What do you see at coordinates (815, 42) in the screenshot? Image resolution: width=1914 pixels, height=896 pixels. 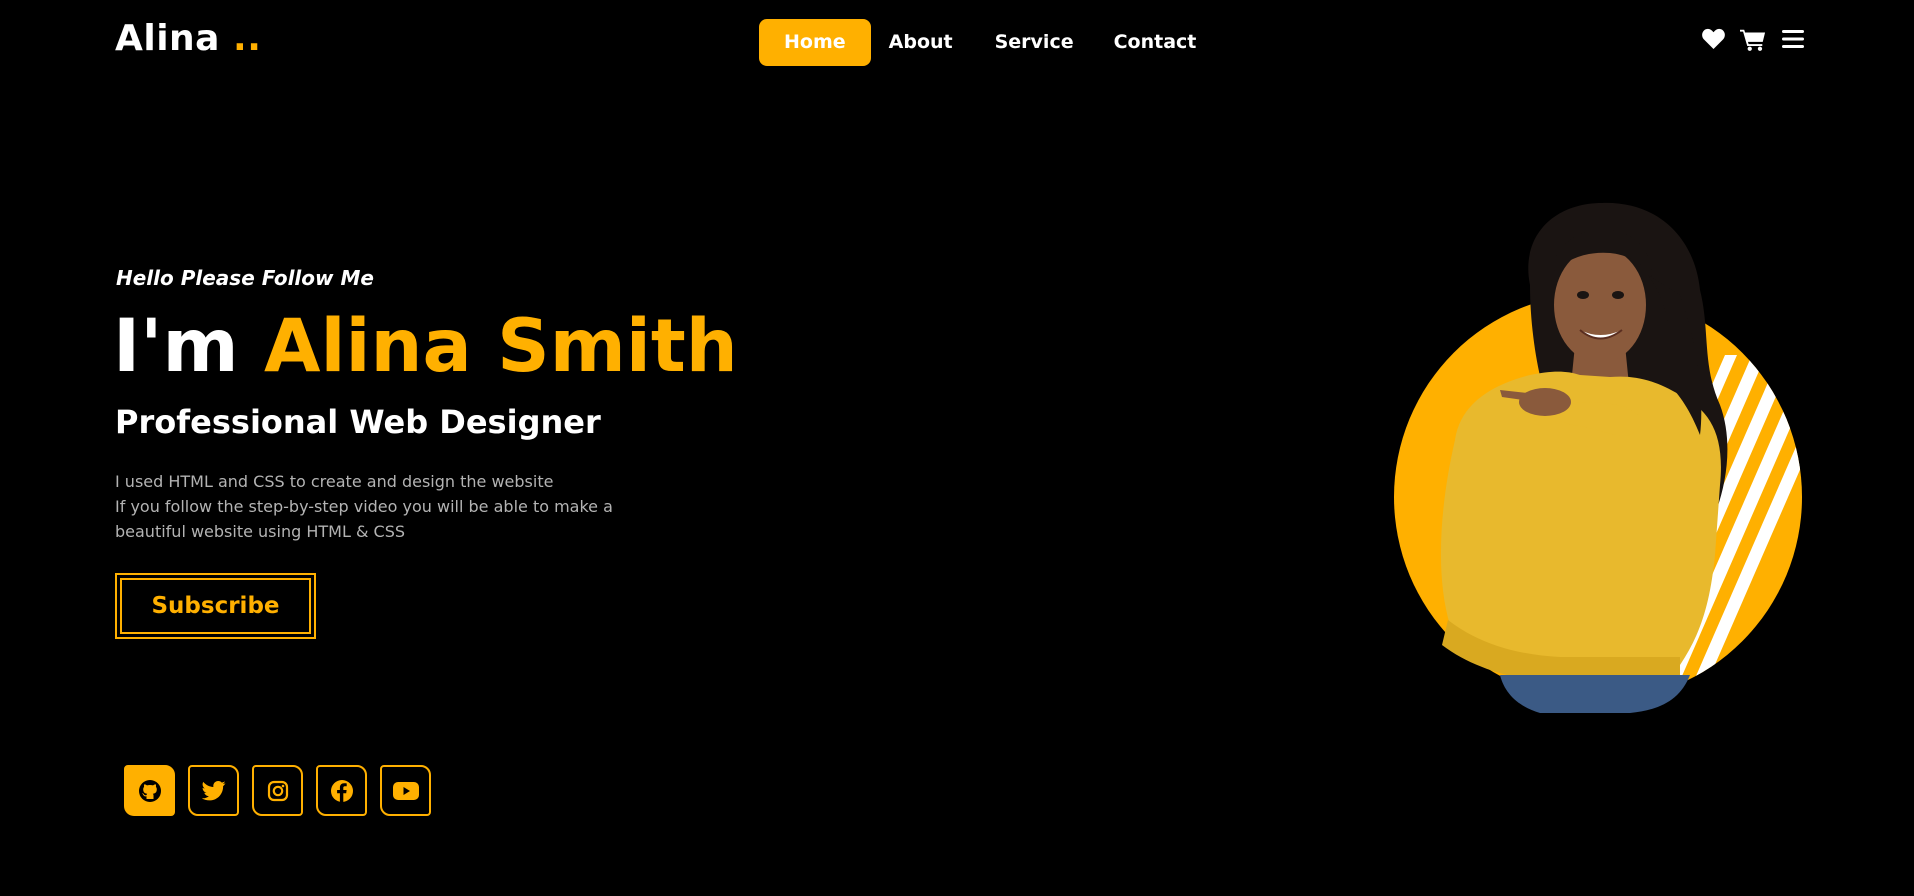 I see `nav-home: Home` at bounding box center [815, 42].